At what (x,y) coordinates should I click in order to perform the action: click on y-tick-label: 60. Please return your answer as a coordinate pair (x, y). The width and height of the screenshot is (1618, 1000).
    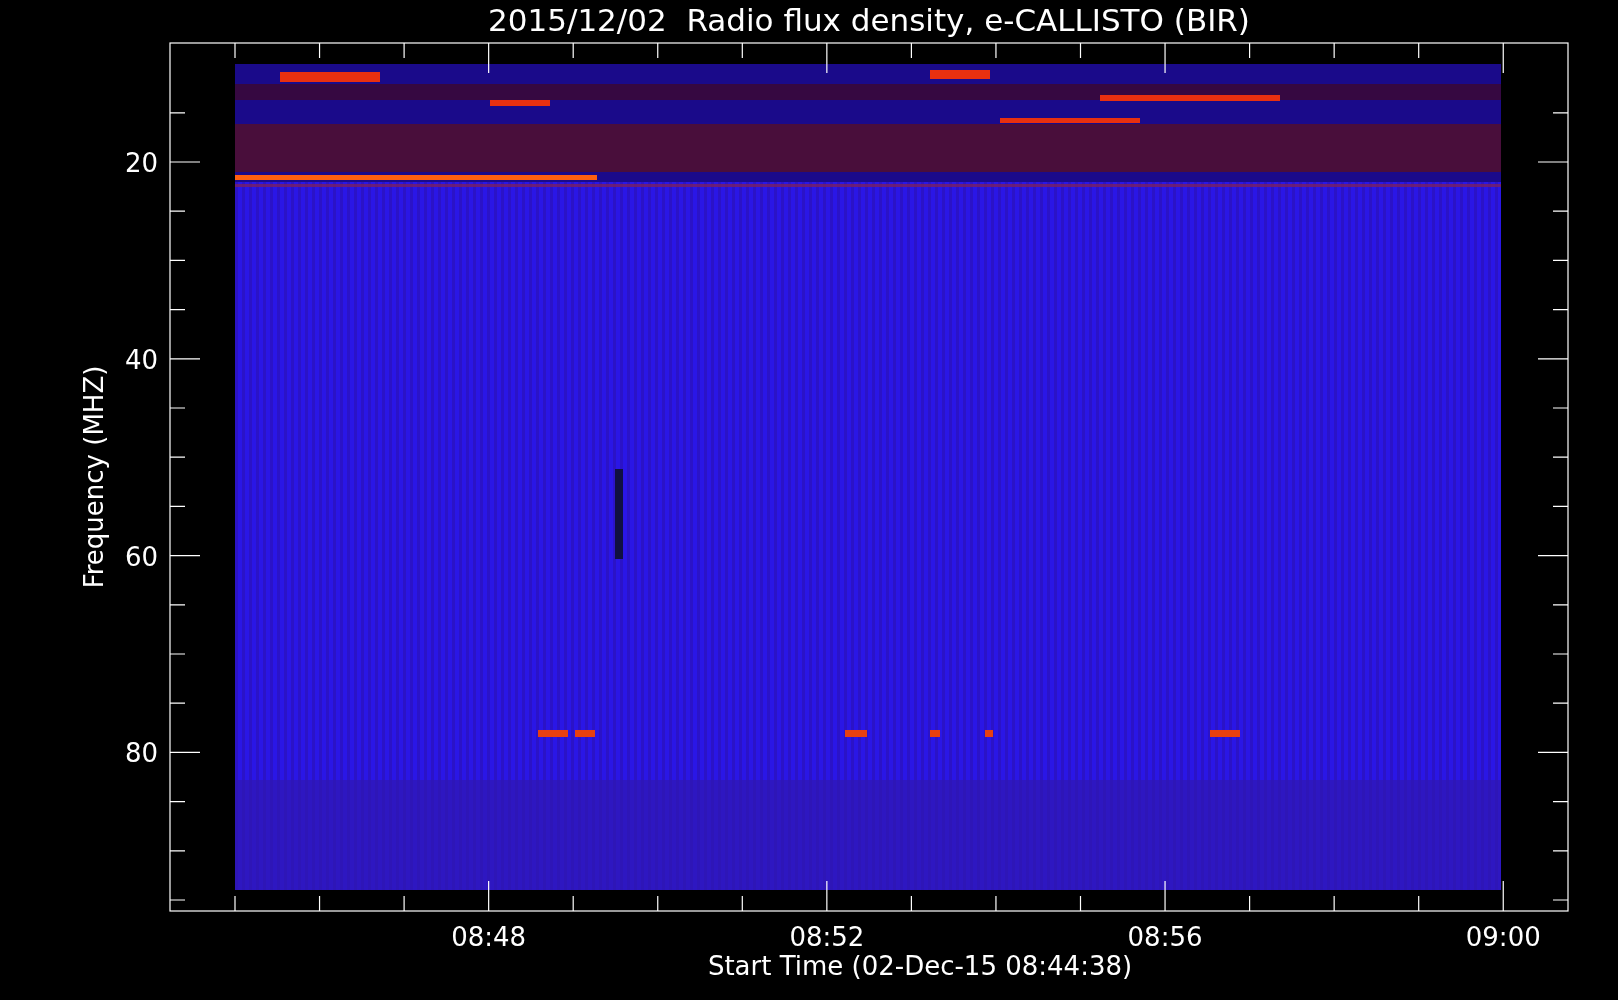
    Looking at the image, I should click on (141, 556).